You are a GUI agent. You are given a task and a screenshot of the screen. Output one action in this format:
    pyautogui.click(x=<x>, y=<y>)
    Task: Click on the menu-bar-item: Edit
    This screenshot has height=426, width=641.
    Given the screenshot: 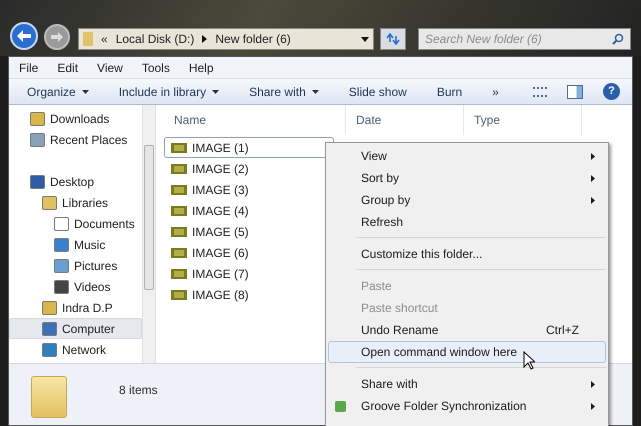 What is the action you would take?
    pyautogui.click(x=67, y=67)
    